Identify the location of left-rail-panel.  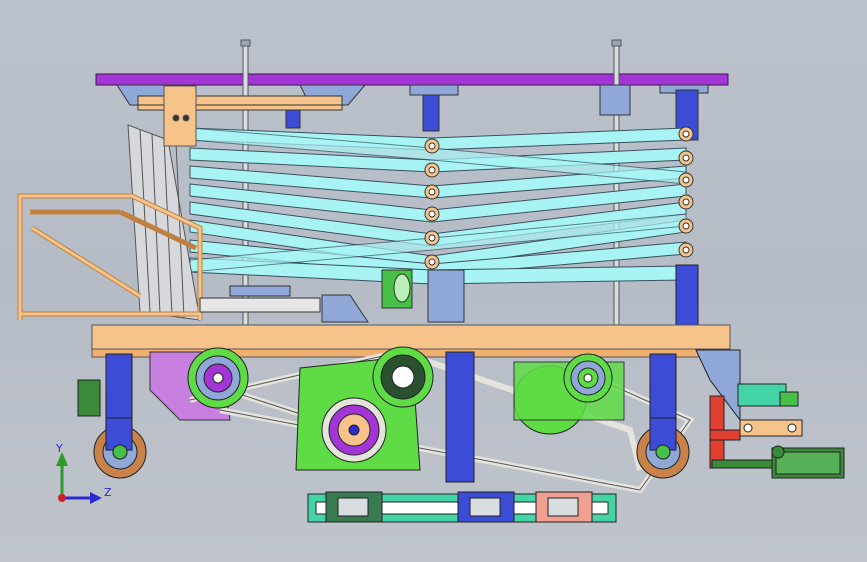
(164, 203).